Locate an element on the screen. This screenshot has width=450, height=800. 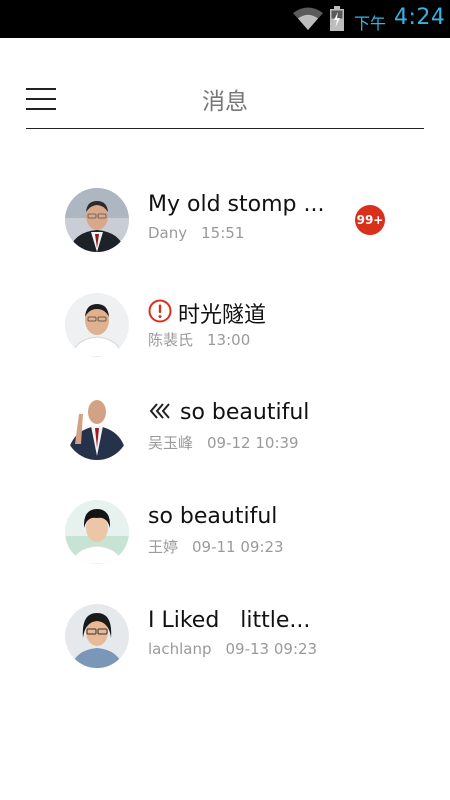
status-bar: 下午 4:24 is located at coordinates (225, 19).